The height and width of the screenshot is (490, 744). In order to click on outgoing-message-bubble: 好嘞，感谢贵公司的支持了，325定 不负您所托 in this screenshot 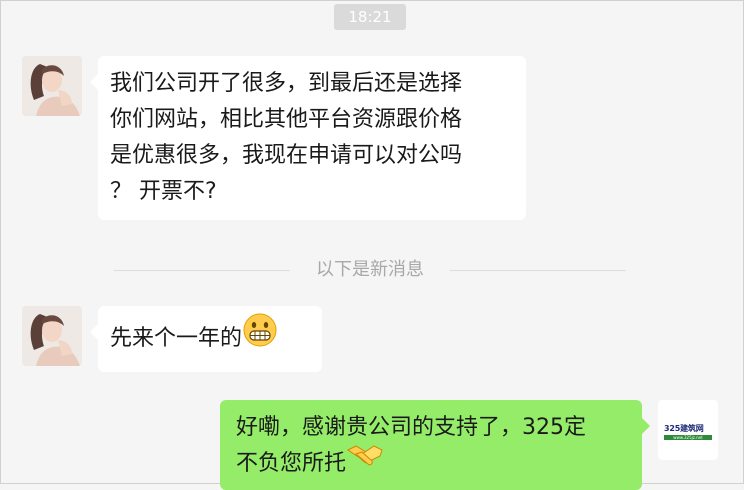, I will do `click(435, 445)`.